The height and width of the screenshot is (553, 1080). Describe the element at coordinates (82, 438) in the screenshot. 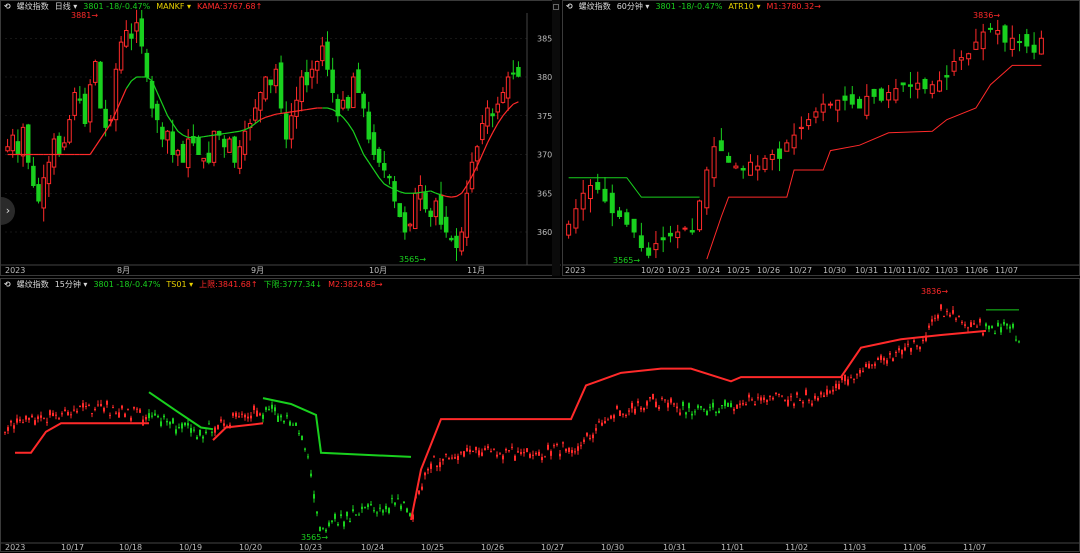

I see `ts-stop-red` at that location.